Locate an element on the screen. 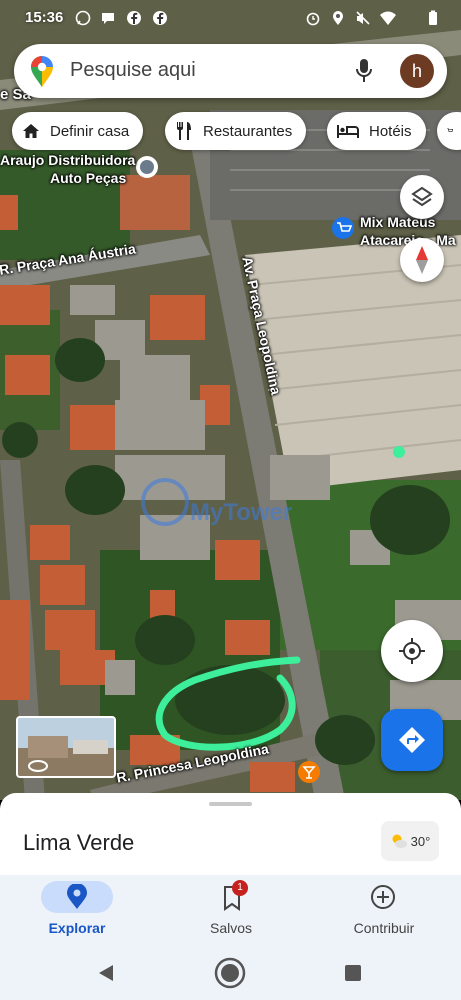 The width and height of the screenshot is (461, 1000). street-view-thumbnail is located at coordinates (66, 747).